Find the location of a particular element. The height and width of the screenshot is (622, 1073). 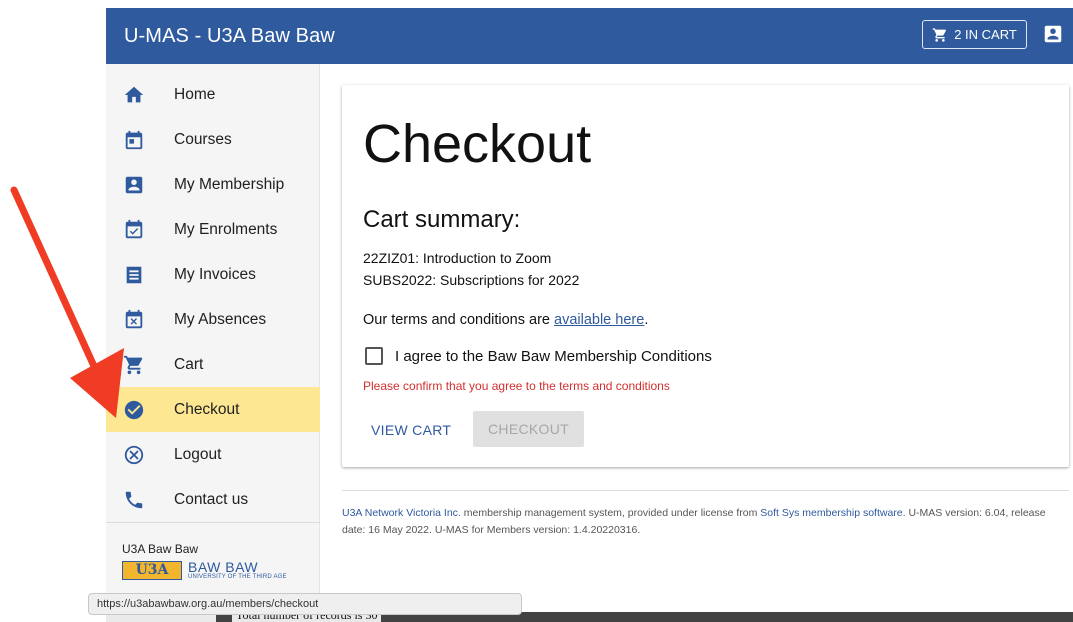

check-circle-icon is located at coordinates (134, 410).